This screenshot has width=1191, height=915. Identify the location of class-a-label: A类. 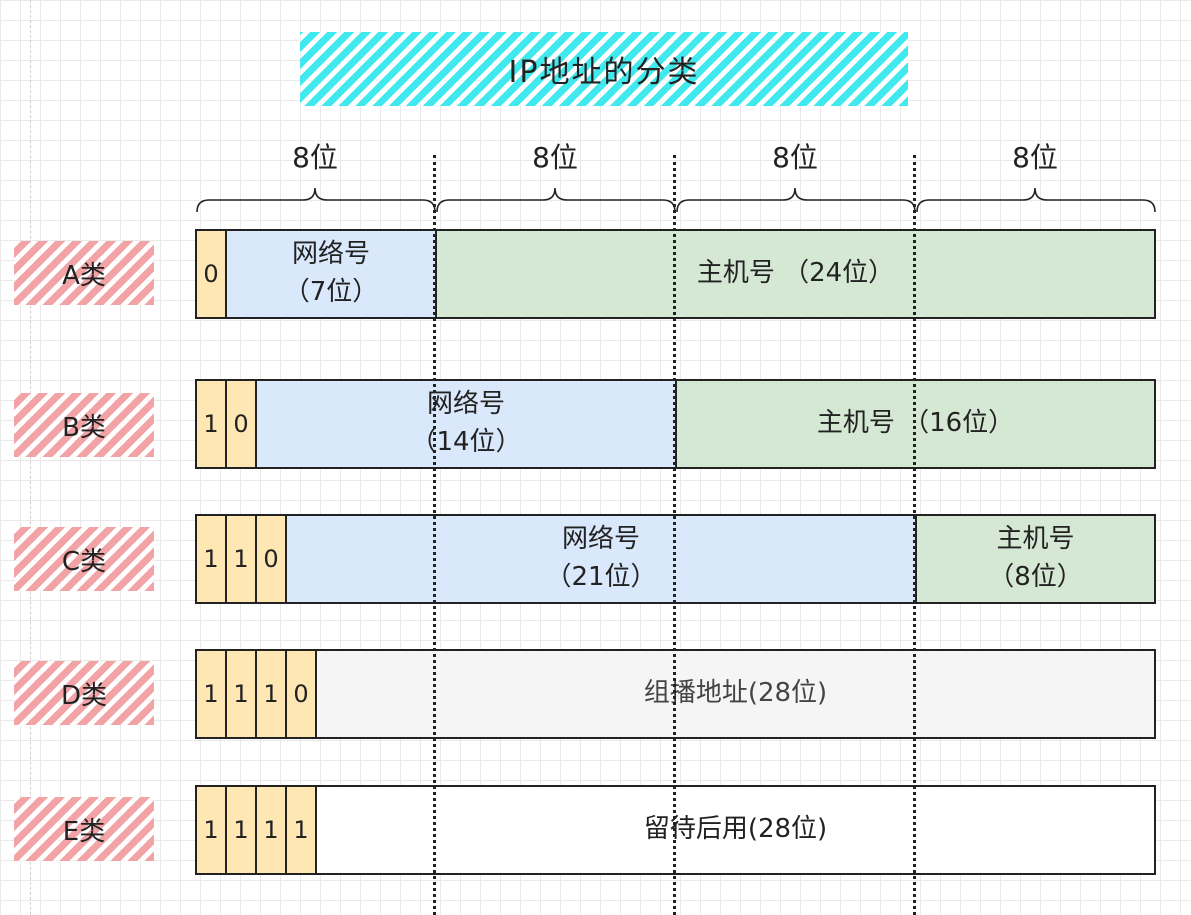
(84, 273).